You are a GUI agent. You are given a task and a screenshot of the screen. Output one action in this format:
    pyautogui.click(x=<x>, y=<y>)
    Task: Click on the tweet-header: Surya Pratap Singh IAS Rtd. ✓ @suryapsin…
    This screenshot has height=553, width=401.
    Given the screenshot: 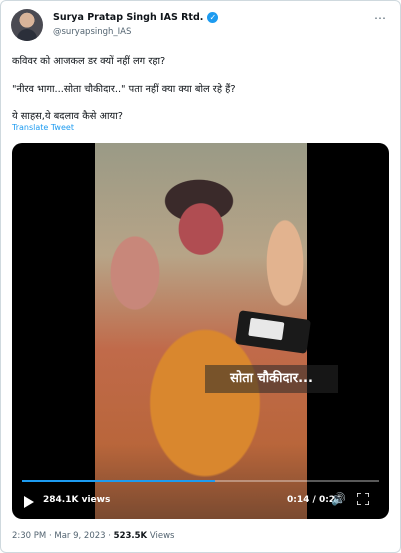 What is the action you would take?
    pyautogui.click(x=201, y=27)
    